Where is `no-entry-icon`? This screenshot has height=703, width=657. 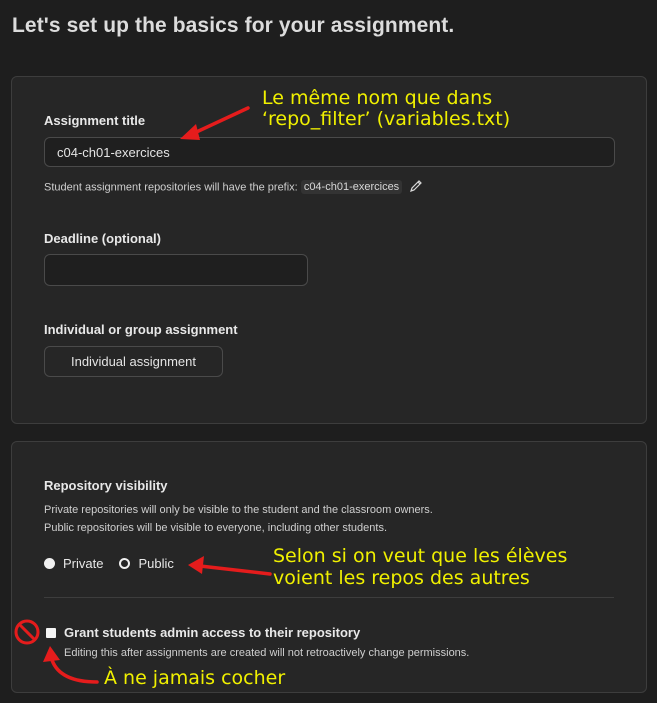
no-entry-icon is located at coordinates (27, 632).